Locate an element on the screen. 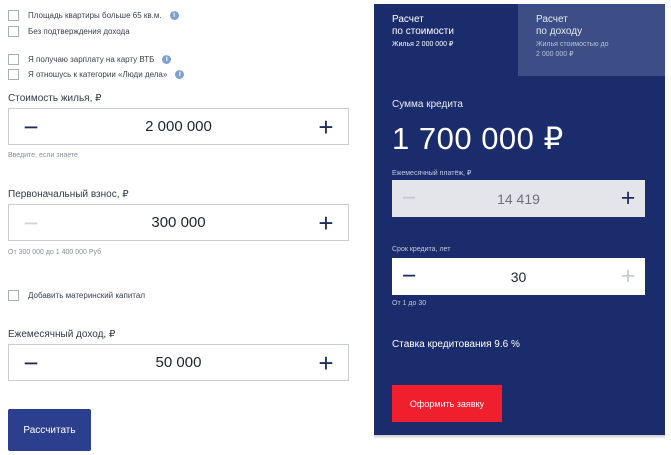 This screenshot has height=455, width=671. checkbox-label: Я получаю зарплату на карту ВТБ is located at coordinates (91, 59).